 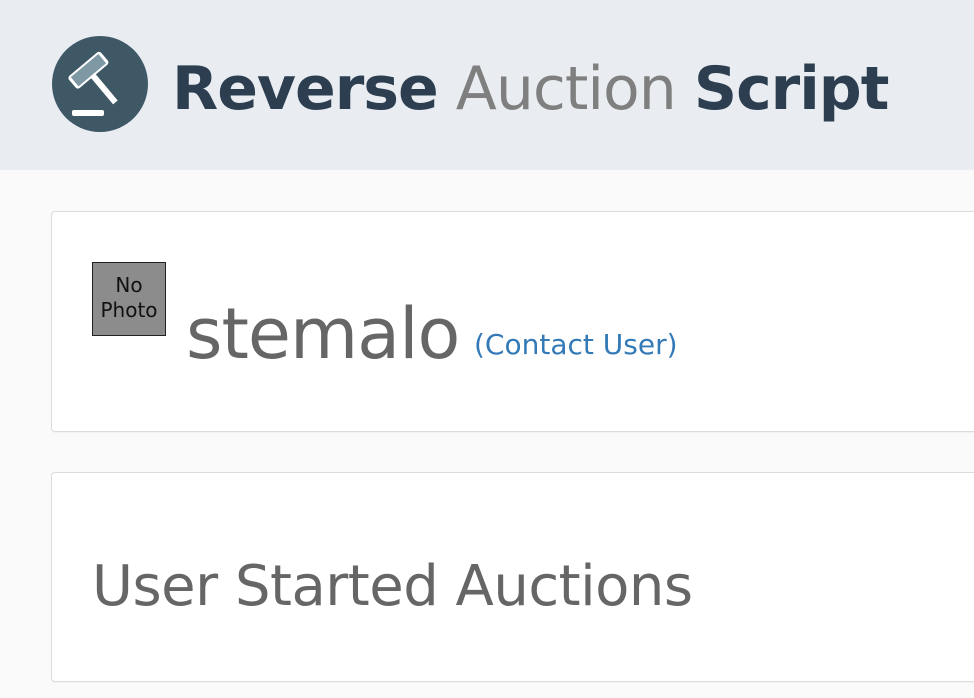 What do you see at coordinates (576, 345) in the screenshot?
I see `contact-user-link: (Contact User)` at bounding box center [576, 345].